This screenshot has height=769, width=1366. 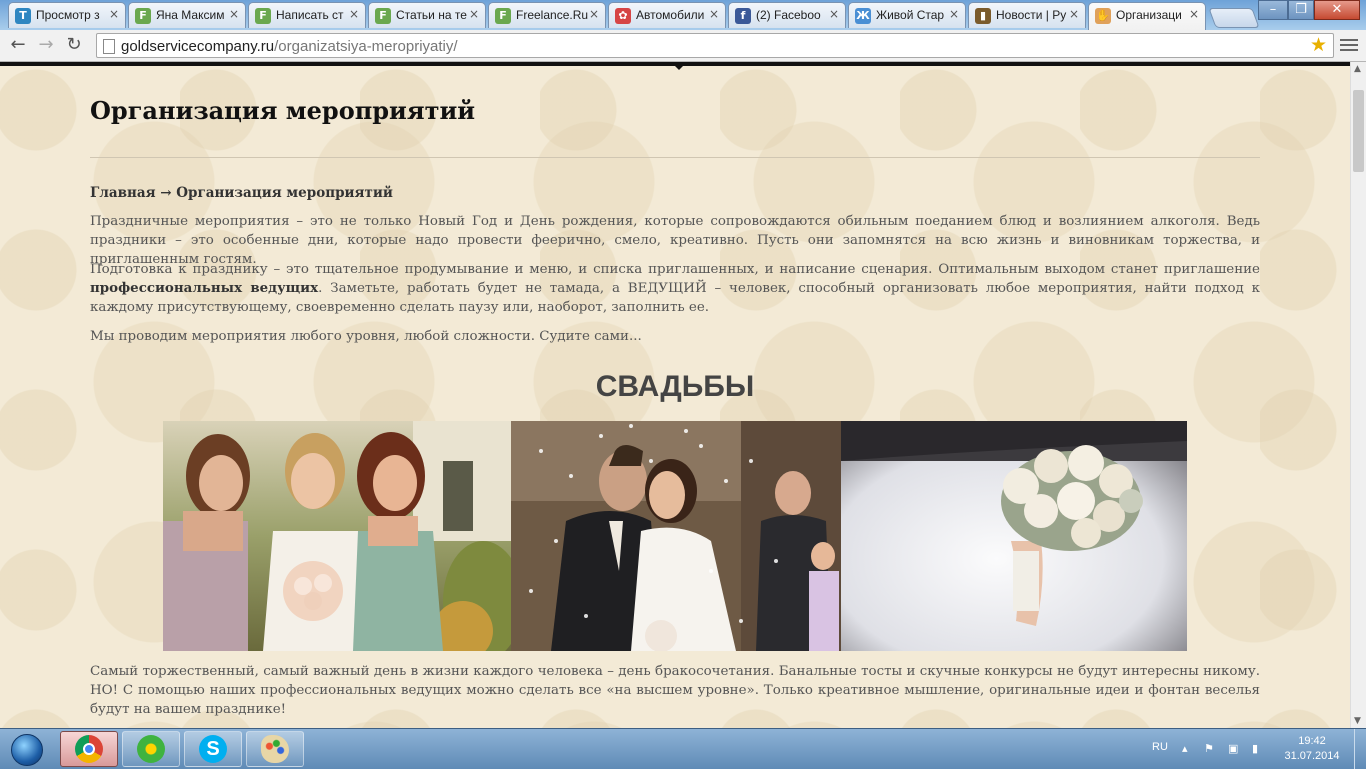 What do you see at coordinates (1358, 131) in the screenshot?
I see `scrollbar-thumb` at bounding box center [1358, 131].